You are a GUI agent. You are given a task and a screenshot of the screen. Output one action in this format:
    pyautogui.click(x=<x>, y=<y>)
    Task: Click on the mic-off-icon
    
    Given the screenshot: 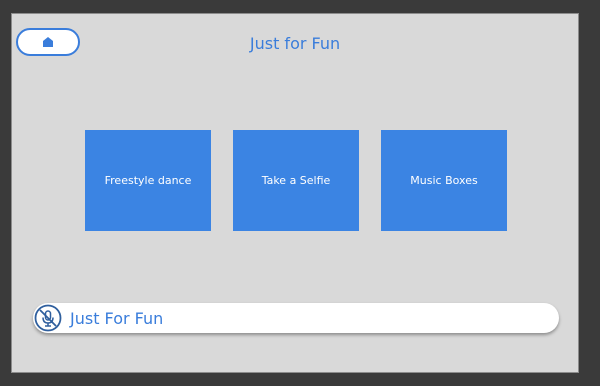 What is the action you would take?
    pyautogui.click(x=48, y=318)
    